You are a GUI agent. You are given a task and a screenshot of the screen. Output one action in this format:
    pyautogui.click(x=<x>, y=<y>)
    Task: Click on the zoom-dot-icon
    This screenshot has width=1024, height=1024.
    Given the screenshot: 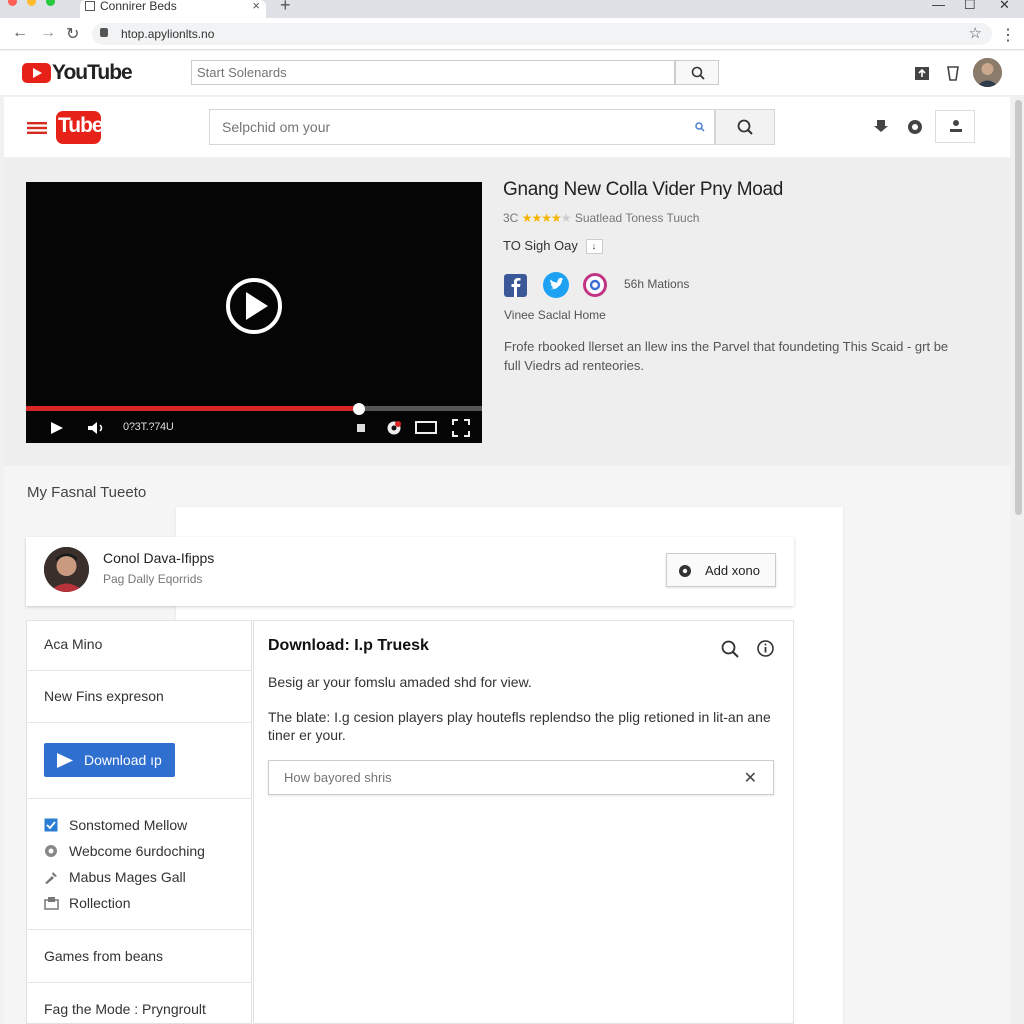 What is the action you would take?
    pyautogui.click(x=50, y=3)
    